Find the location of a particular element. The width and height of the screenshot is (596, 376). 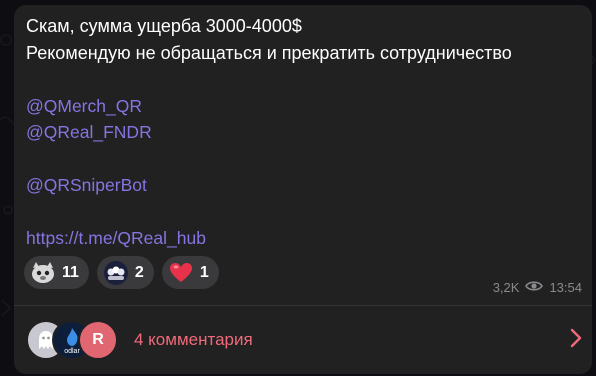

avatar-text: odlar is located at coordinates (72, 351).